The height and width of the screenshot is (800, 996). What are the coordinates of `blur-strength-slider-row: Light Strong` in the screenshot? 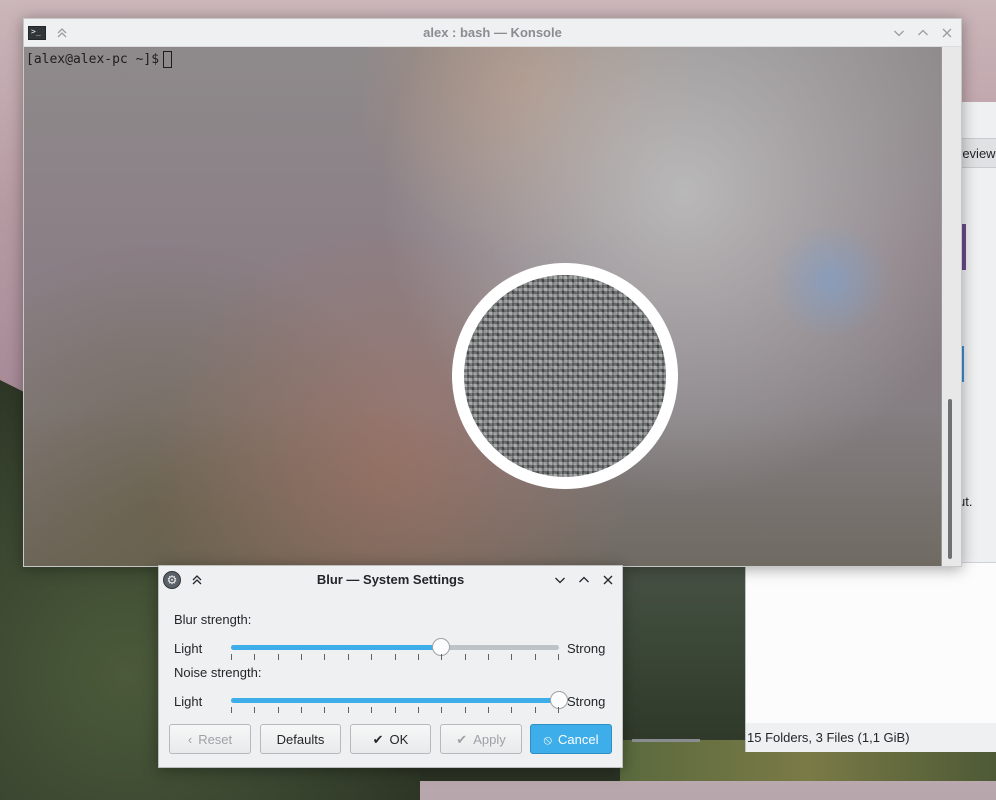 It's located at (394, 648).